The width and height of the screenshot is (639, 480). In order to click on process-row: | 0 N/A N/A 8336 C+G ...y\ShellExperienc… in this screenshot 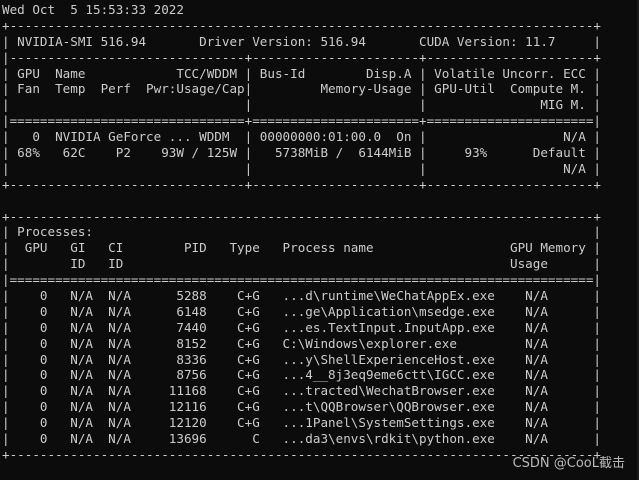, I will do `click(301, 359)`.